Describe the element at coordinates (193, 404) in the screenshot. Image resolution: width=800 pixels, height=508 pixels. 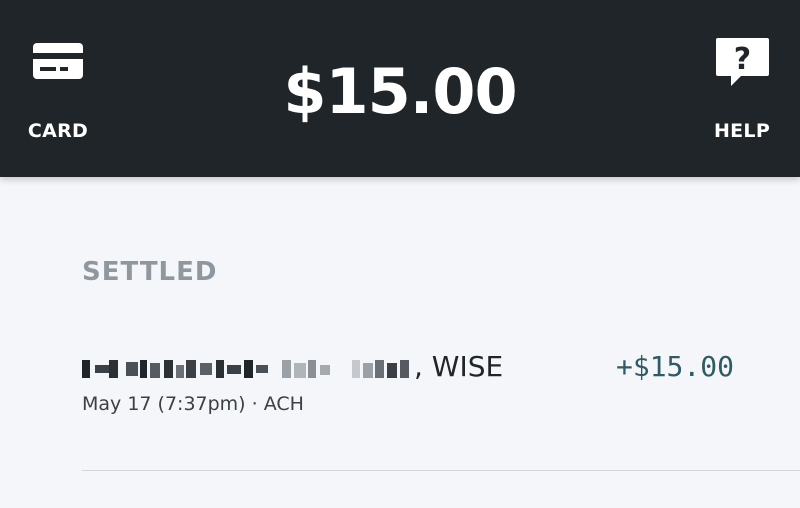
I see `transaction-meta: May 17 (7:37pm) · ACH` at that location.